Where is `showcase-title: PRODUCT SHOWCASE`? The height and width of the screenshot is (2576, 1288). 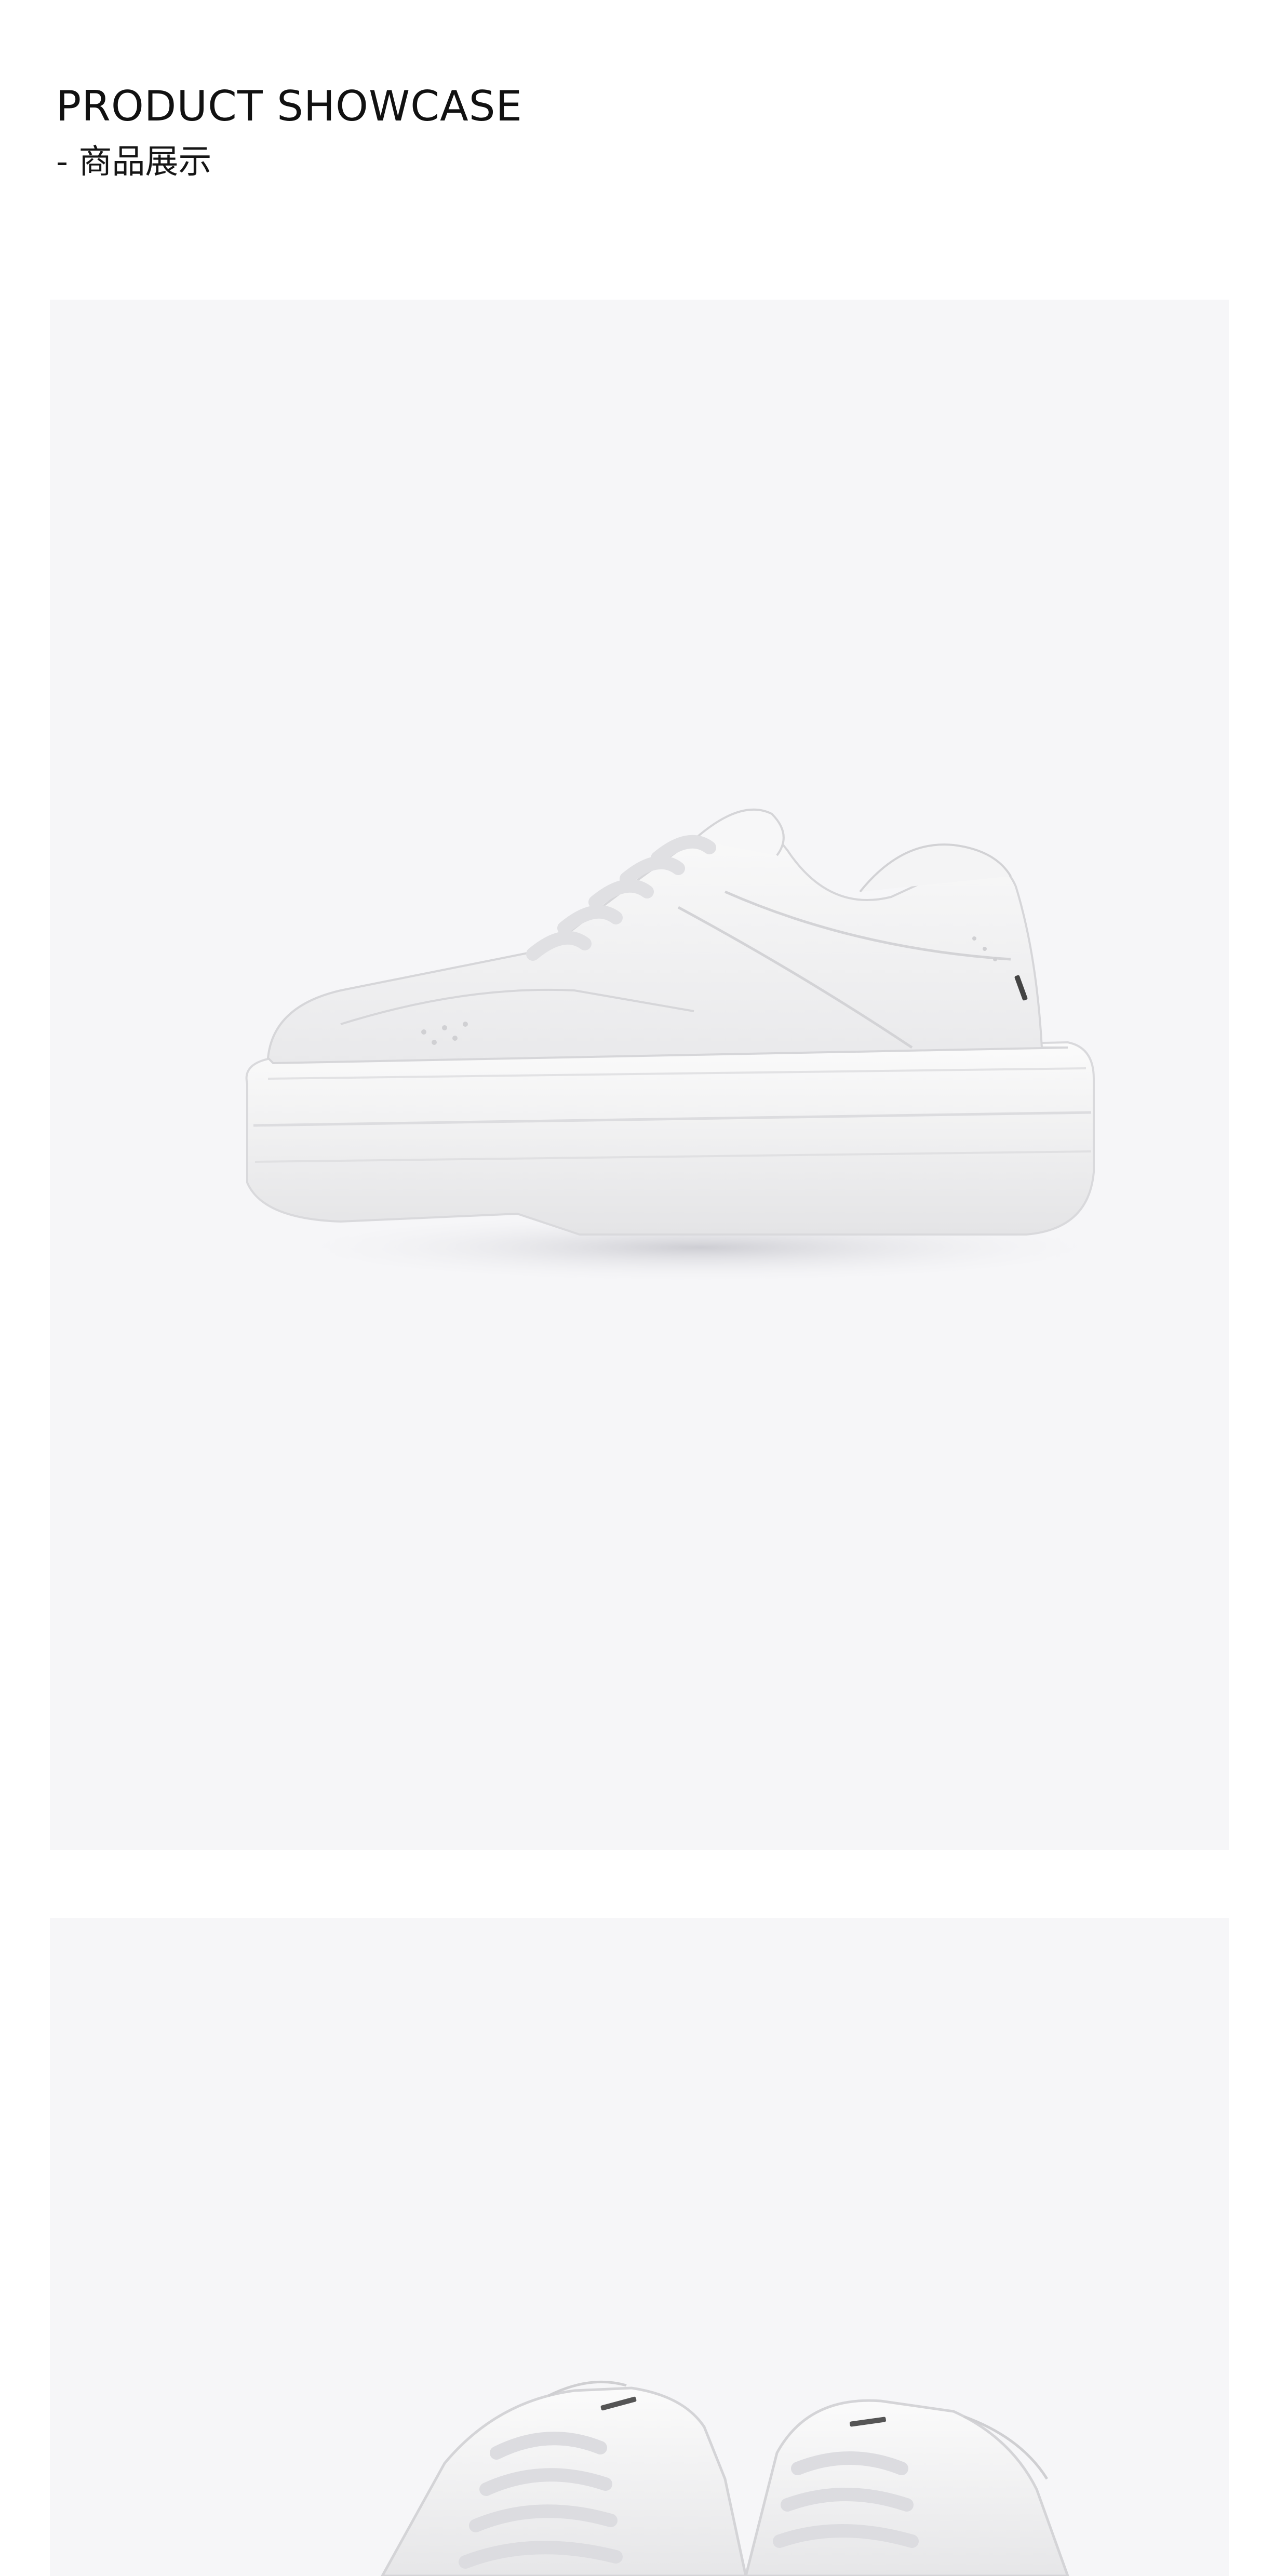 showcase-title: PRODUCT SHOWCASE is located at coordinates (290, 106).